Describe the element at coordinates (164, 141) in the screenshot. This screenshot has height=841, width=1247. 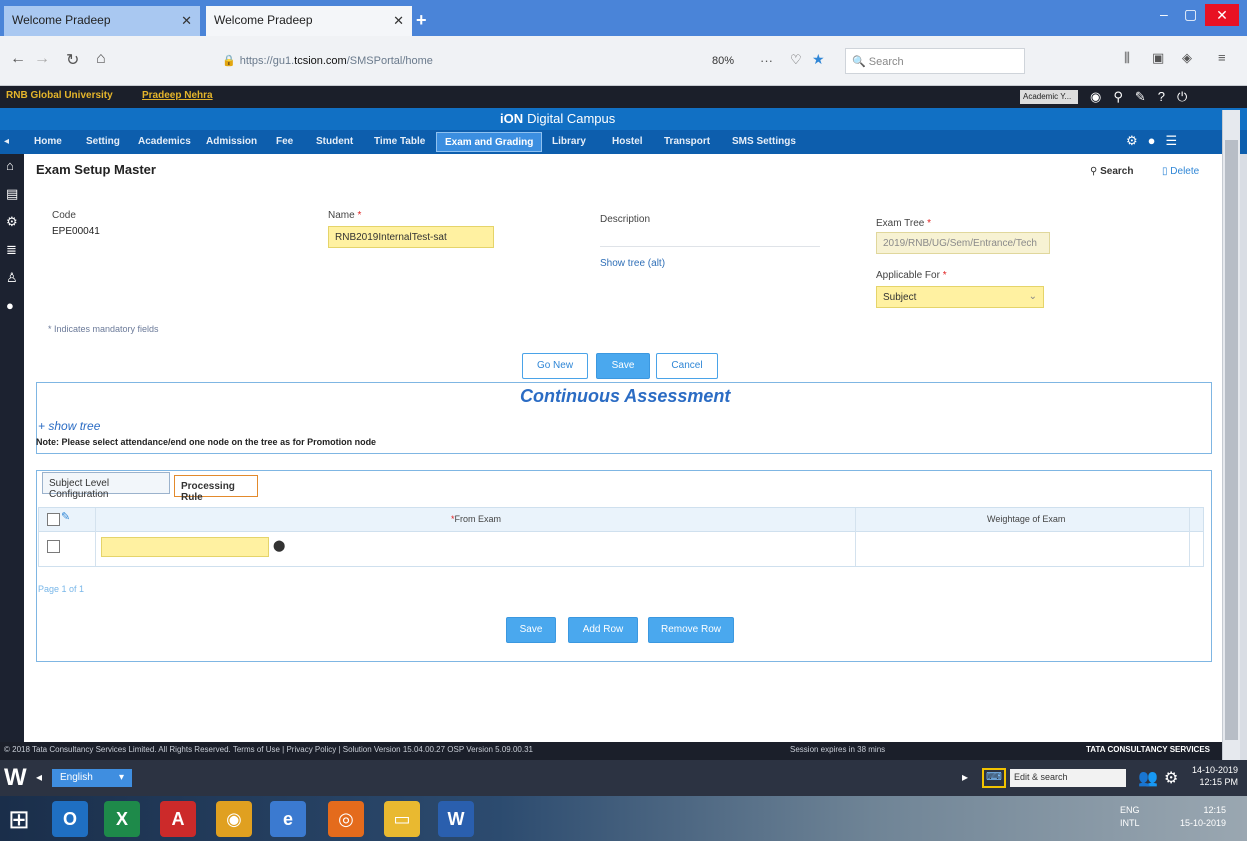
I see `menu-academics: Academics` at that location.